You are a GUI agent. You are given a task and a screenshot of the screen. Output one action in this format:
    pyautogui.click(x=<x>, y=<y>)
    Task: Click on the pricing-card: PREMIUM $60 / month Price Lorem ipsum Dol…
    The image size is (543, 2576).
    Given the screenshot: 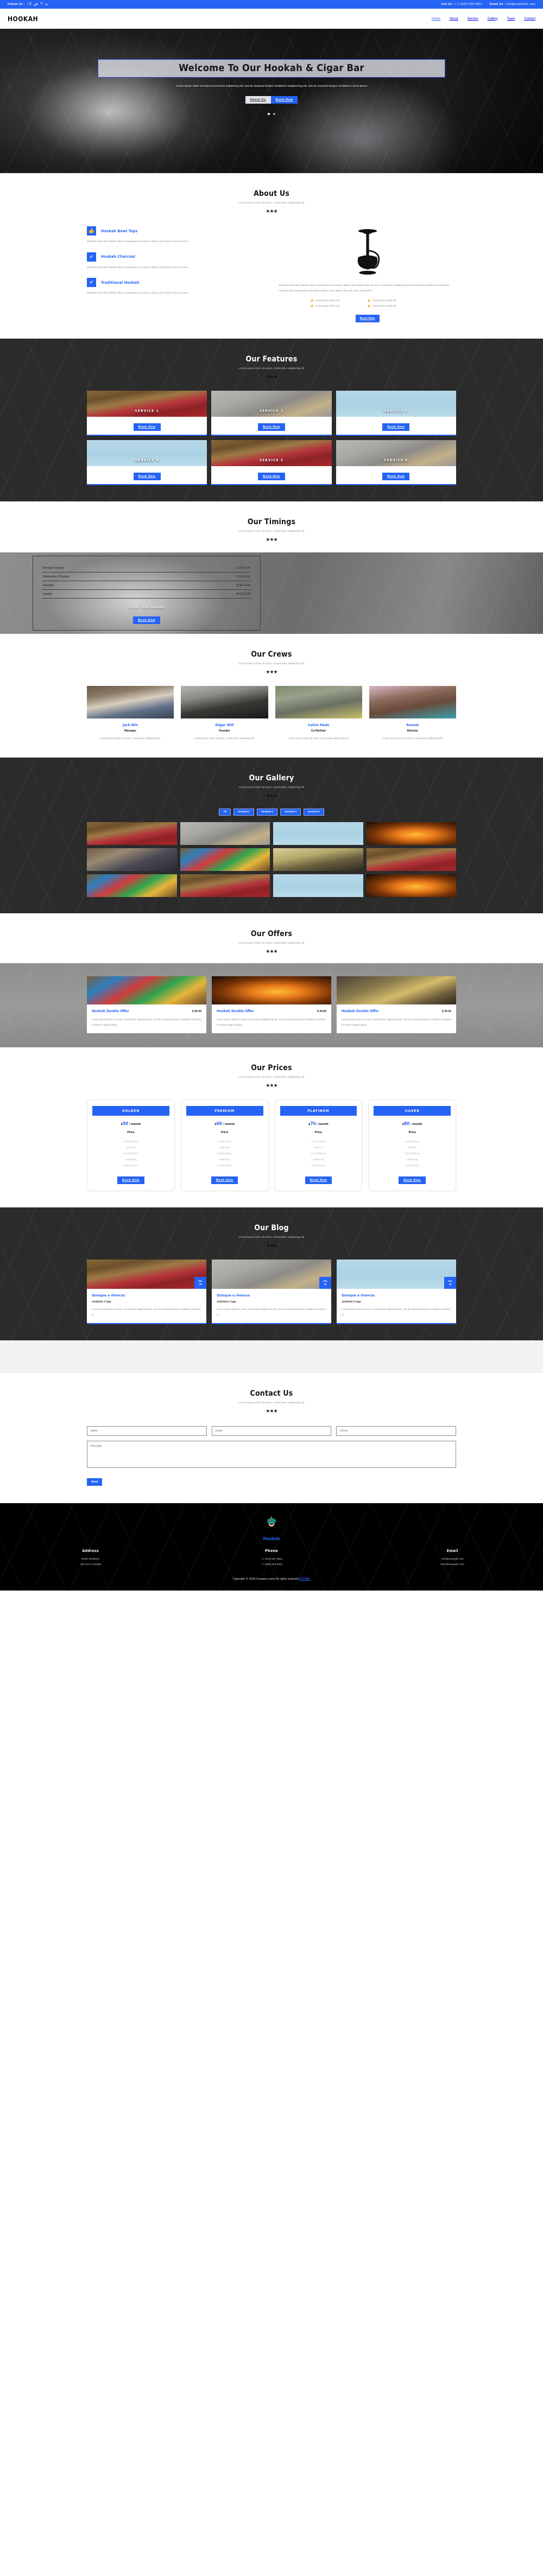 What is the action you would take?
    pyautogui.click(x=224, y=1145)
    